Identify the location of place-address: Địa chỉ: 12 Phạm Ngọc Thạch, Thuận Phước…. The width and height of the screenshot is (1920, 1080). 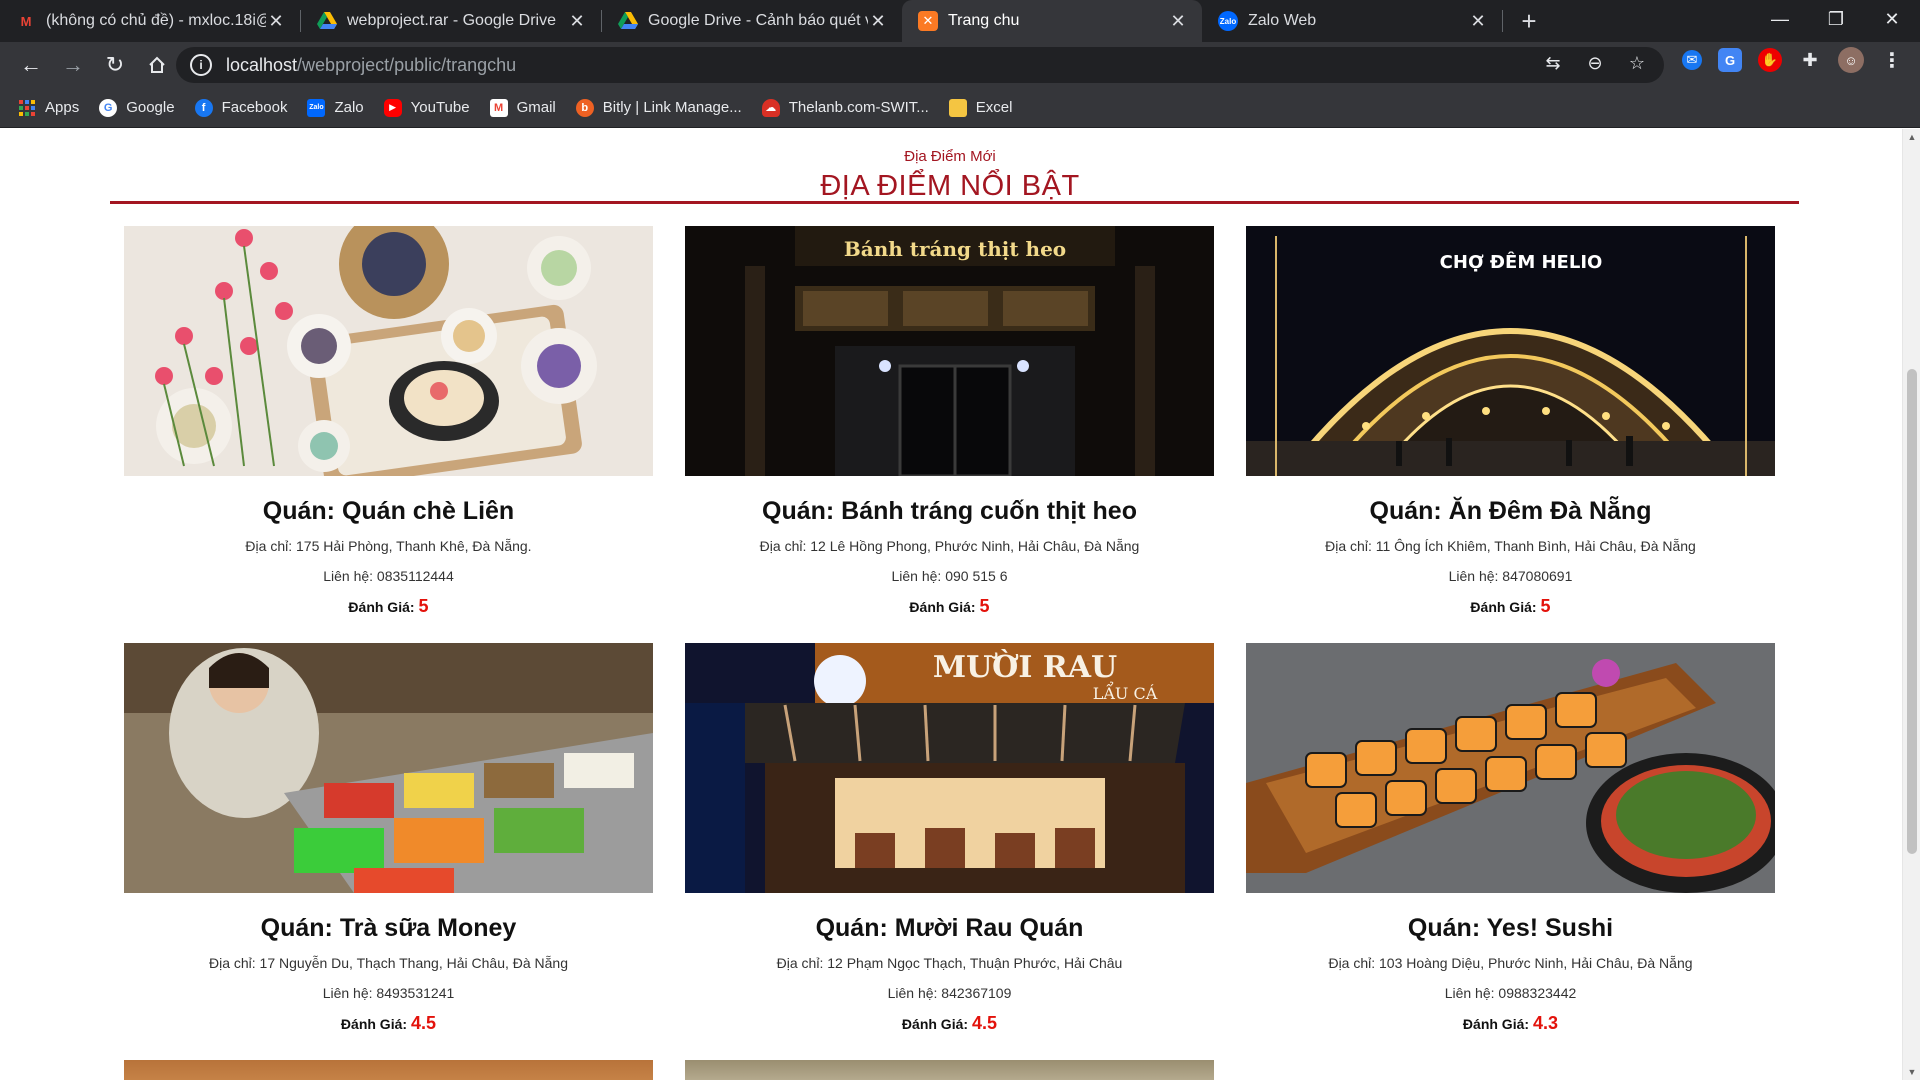
(949, 963).